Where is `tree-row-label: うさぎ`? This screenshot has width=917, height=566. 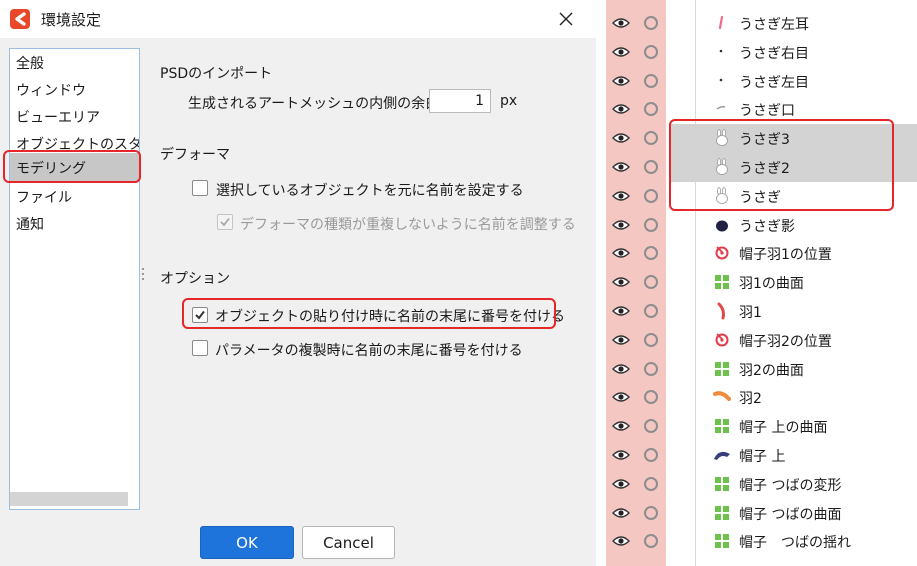
tree-row-label: うさぎ is located at coordinates (760, 197).